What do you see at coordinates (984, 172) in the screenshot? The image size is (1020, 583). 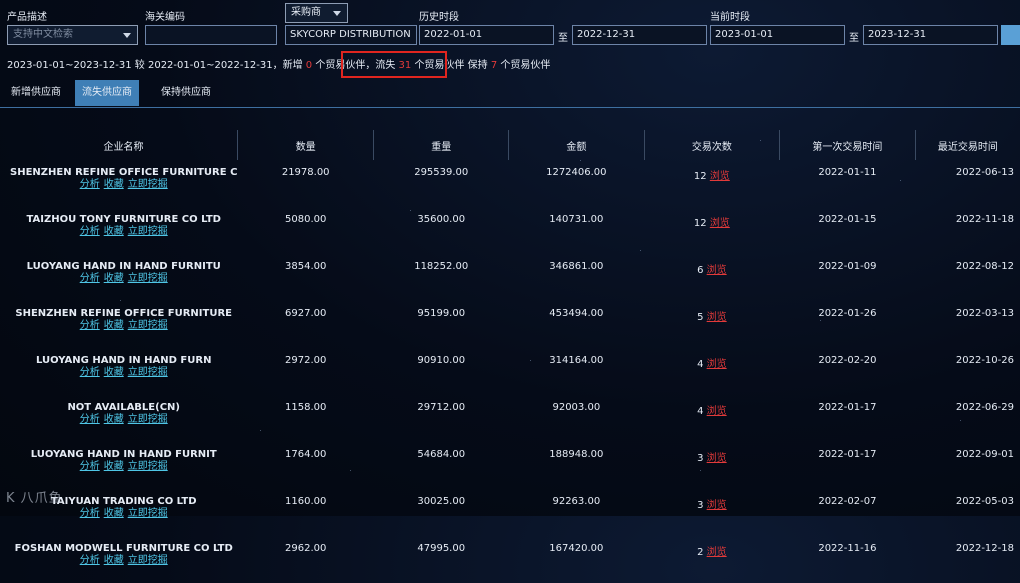 I see `last-trade-cell: 2022-06-13` at bounding box center [984, 172].